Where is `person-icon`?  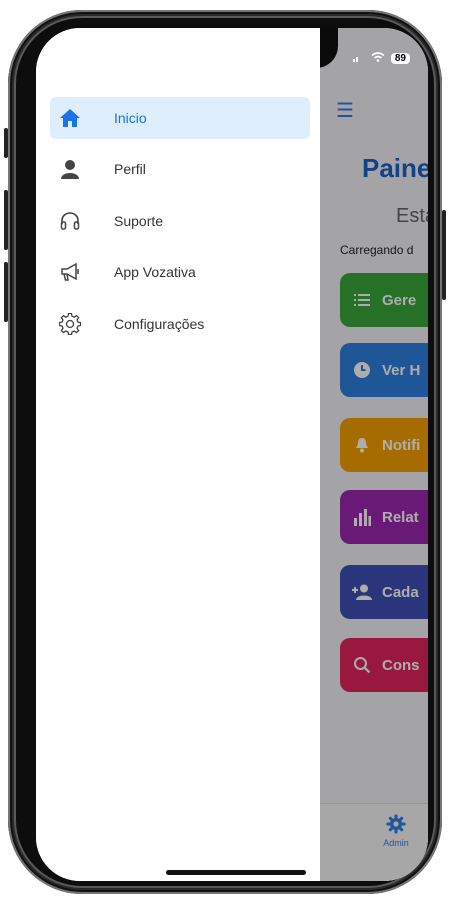
person-icon is located at coordinates (70, 169).